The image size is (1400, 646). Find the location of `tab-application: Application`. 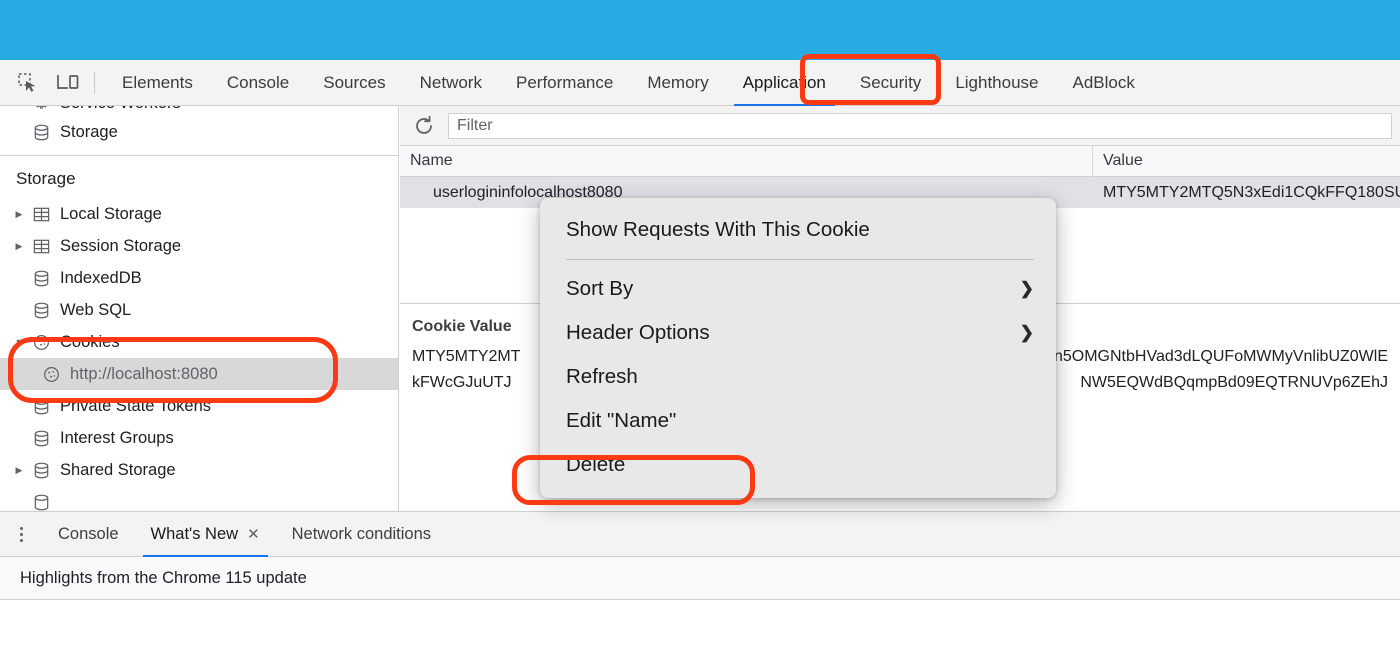

tab-application: Application is located at coordinates (784, 83).